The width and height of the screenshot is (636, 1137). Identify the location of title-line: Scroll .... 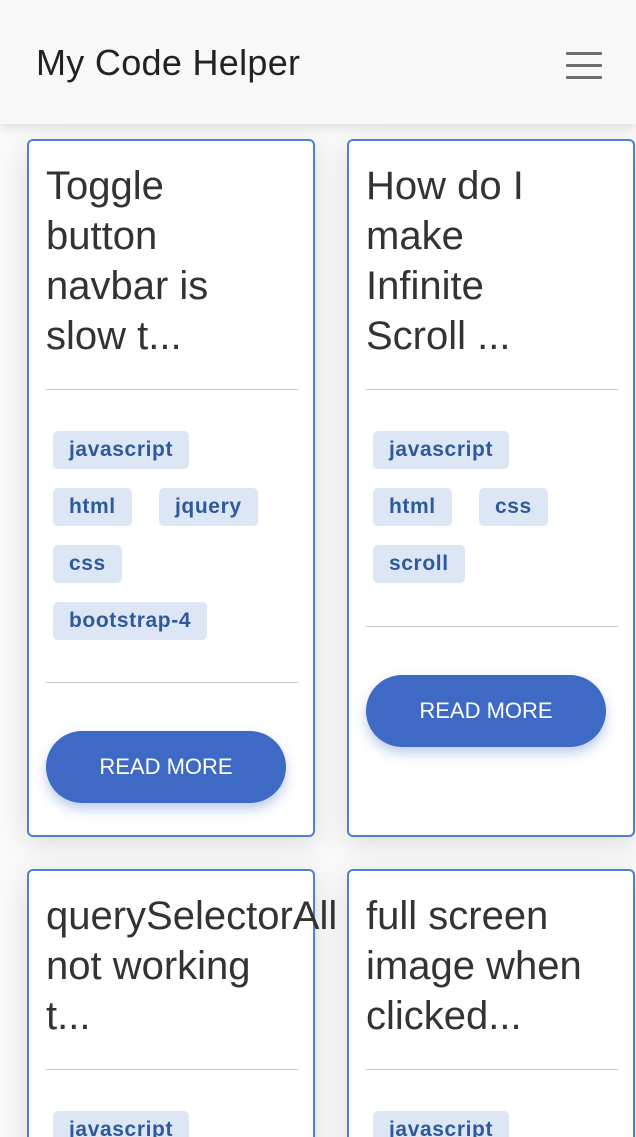
(438, 336).